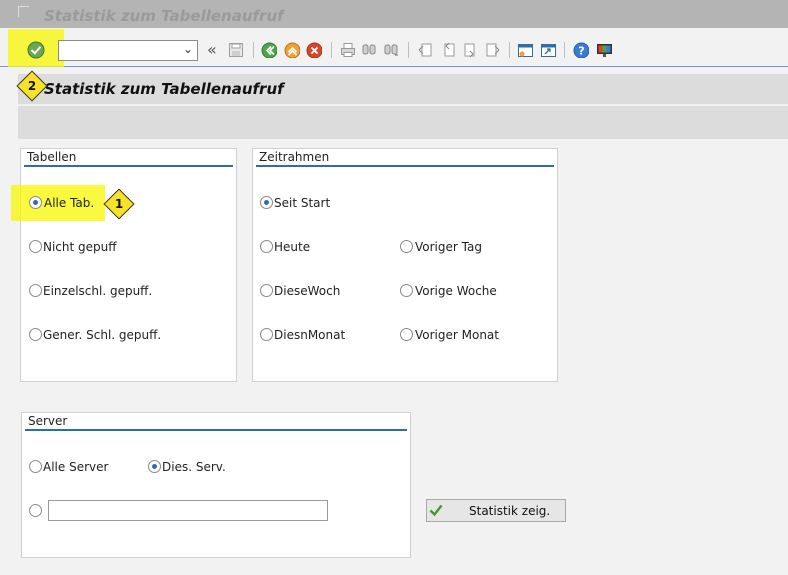 The width and height of the screenshot is (788, 575). What do you see at coordinates (188, 510) in the screenshot?
I see `server-name-input` at bounding box center [188, 510].